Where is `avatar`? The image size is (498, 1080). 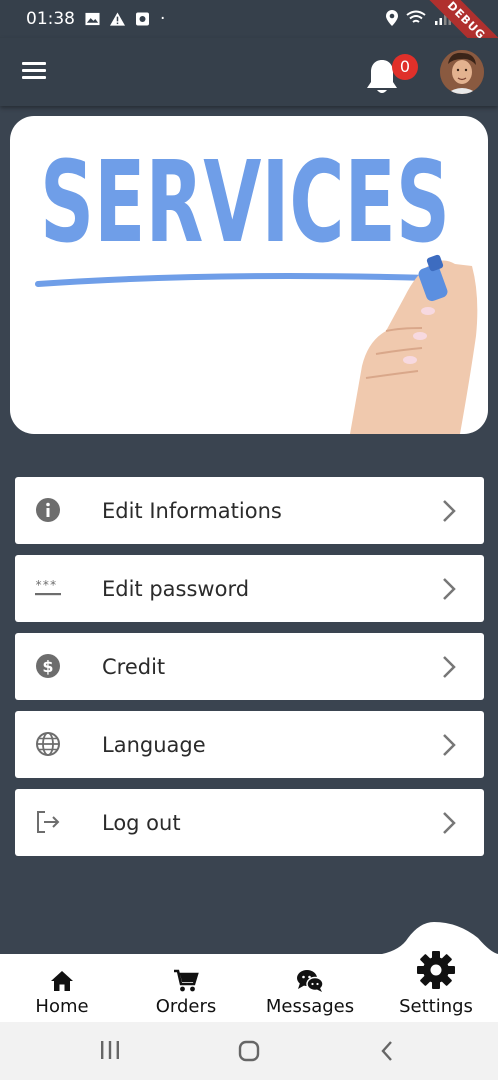 avatar is located at coordinates (462, 72).